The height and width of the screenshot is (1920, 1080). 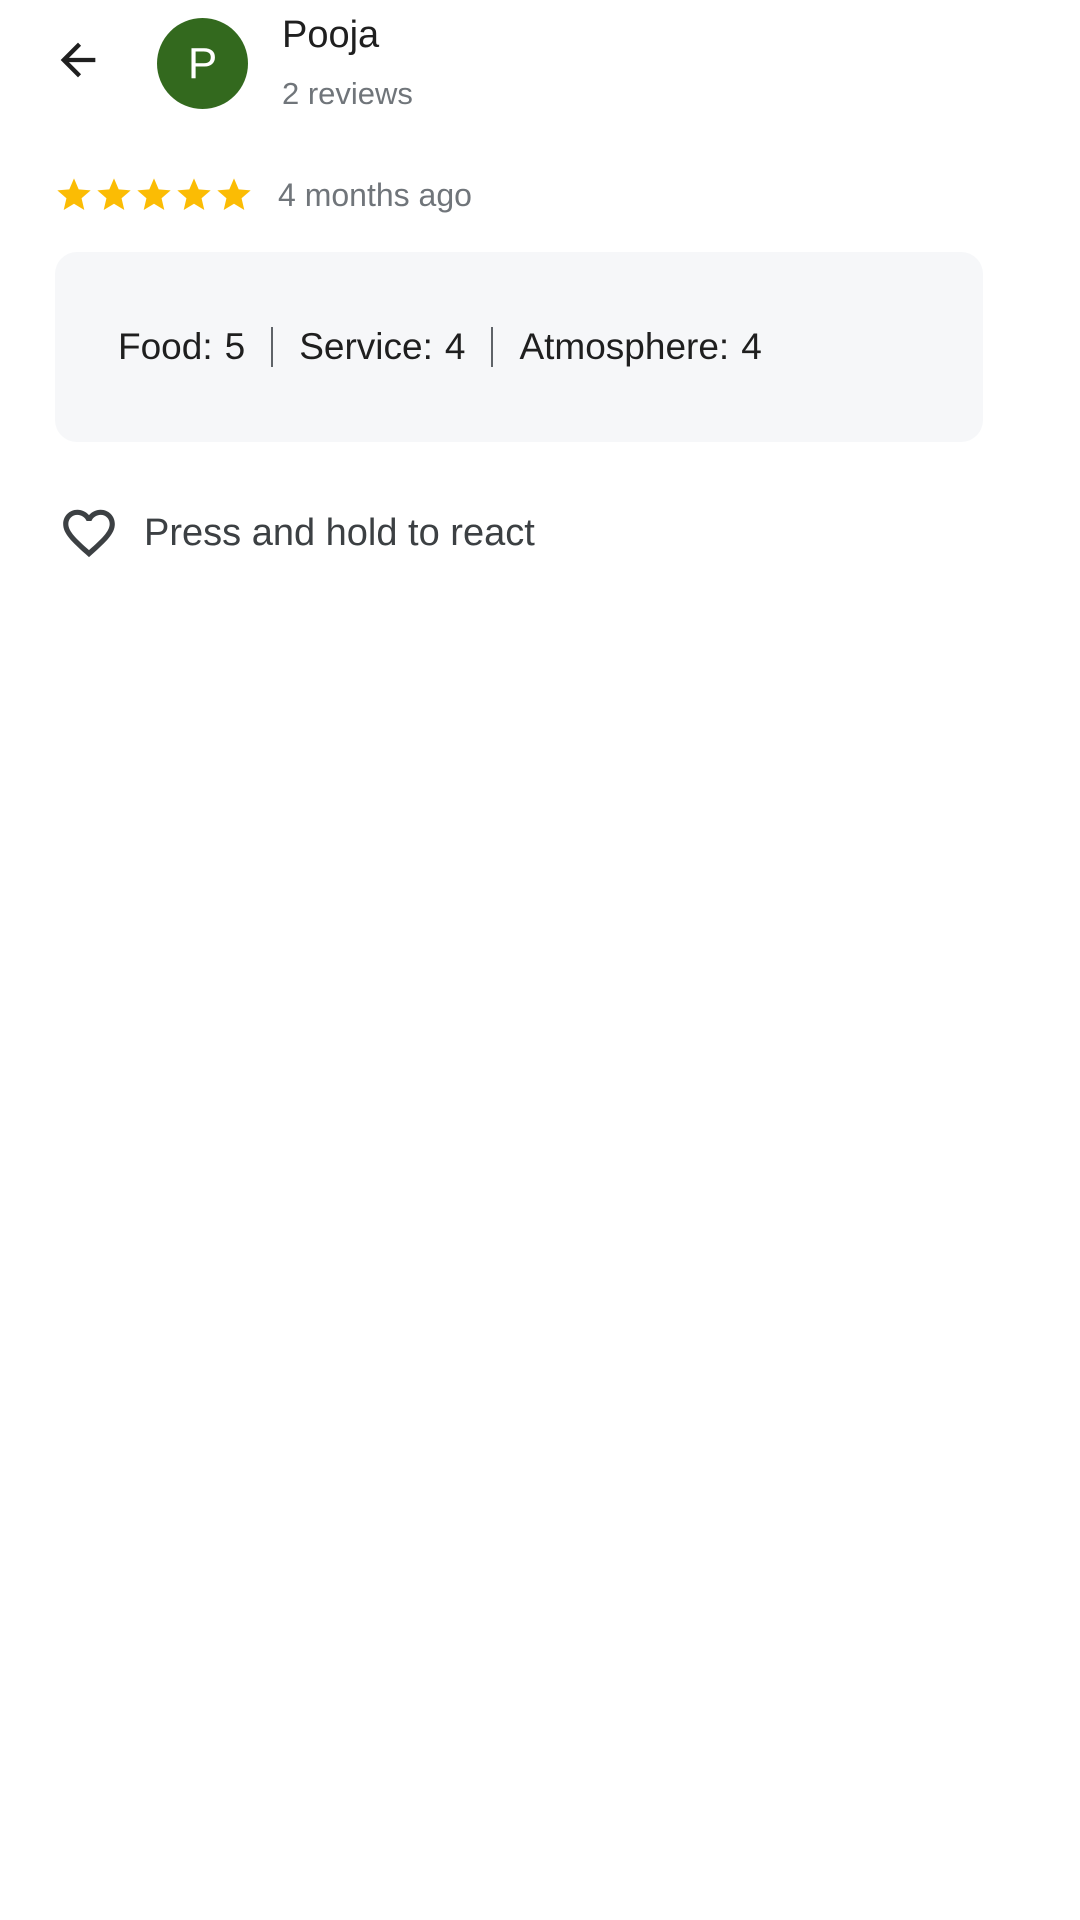 I want to click on rating-service: Service: 4, so click(x=382, y=347).